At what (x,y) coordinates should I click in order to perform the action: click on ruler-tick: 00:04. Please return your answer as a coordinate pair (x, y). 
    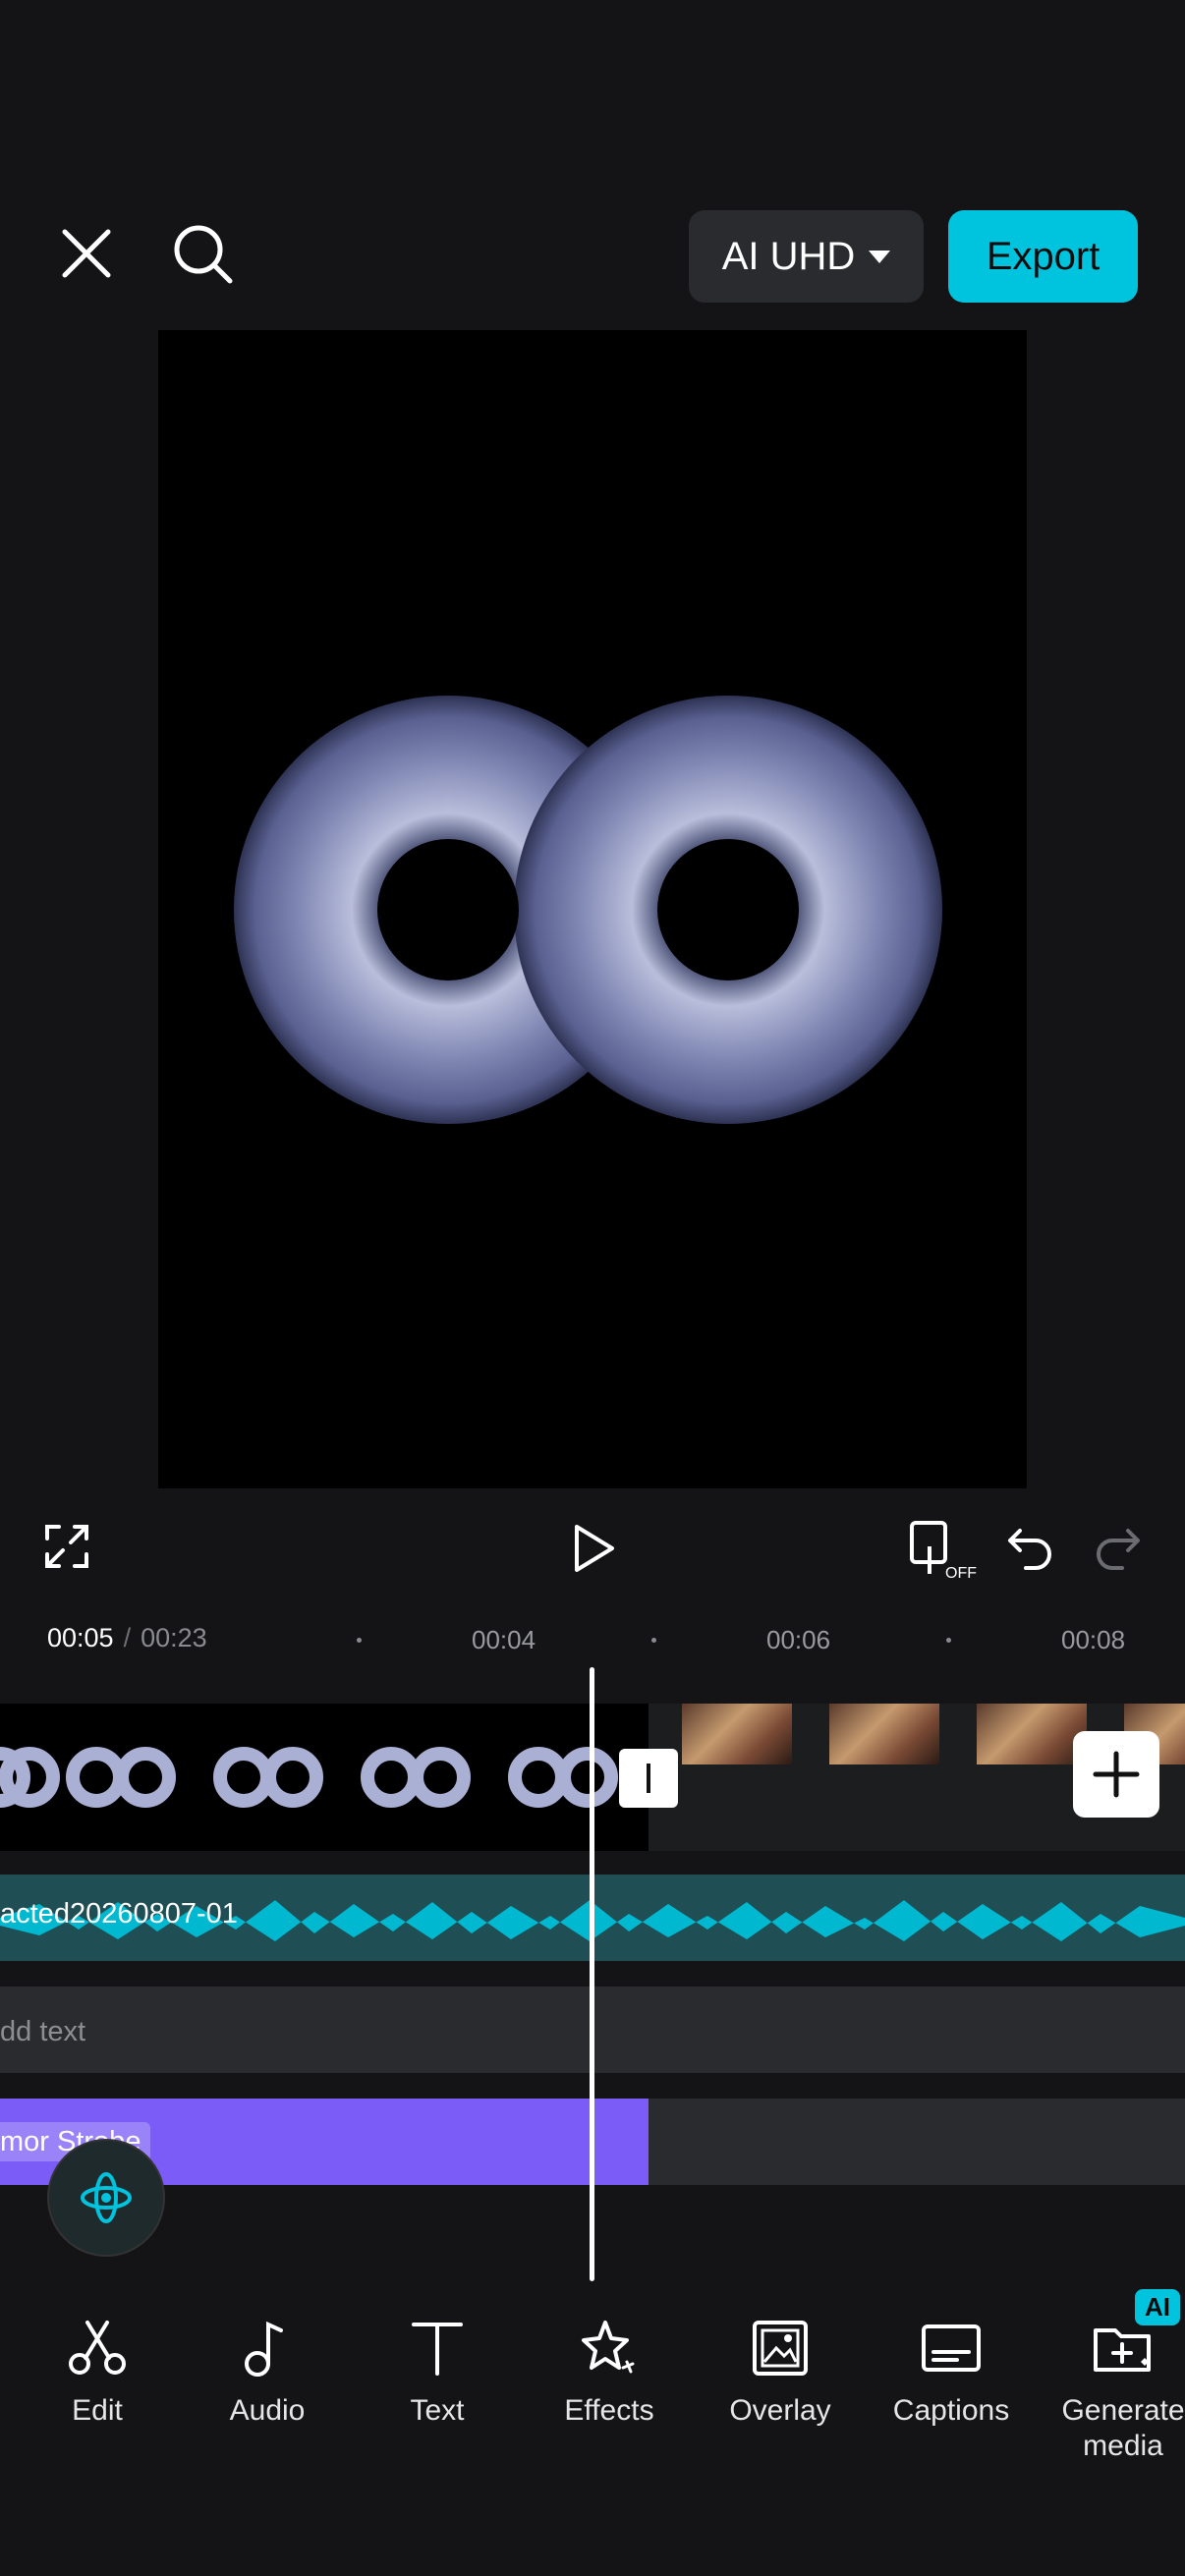
    Looking at the image, I should click on (504, 1639).